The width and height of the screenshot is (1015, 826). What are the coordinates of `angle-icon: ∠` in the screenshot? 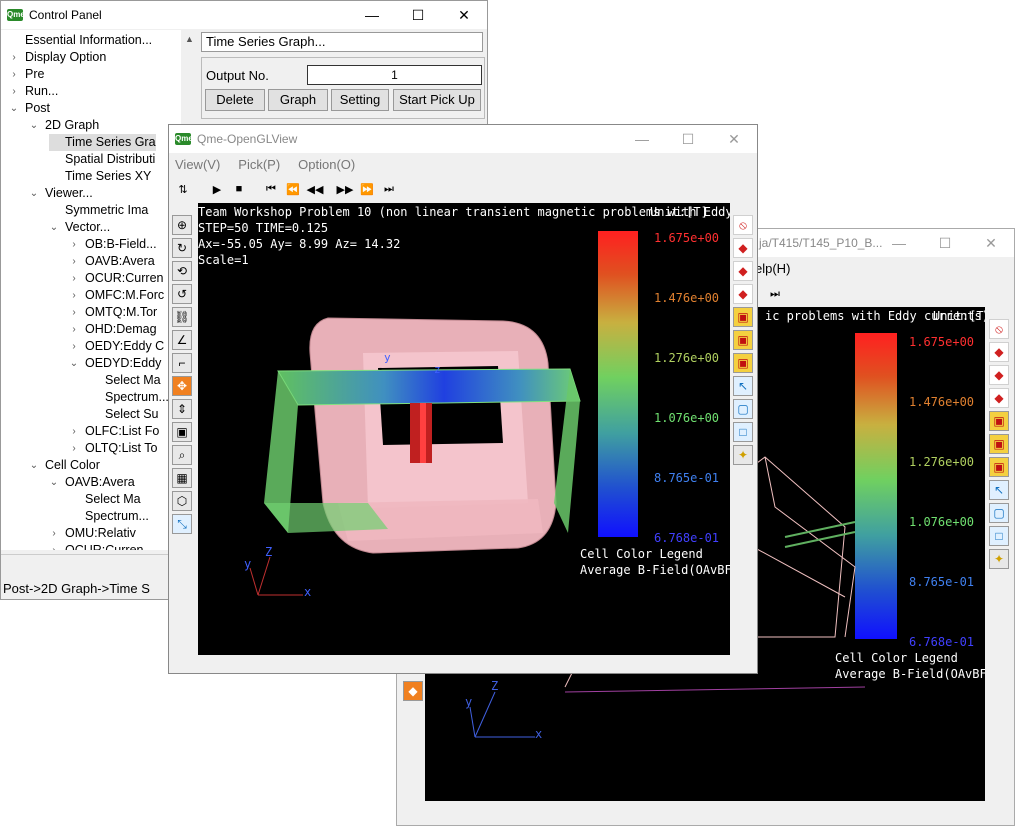 It's located at (182, 340).